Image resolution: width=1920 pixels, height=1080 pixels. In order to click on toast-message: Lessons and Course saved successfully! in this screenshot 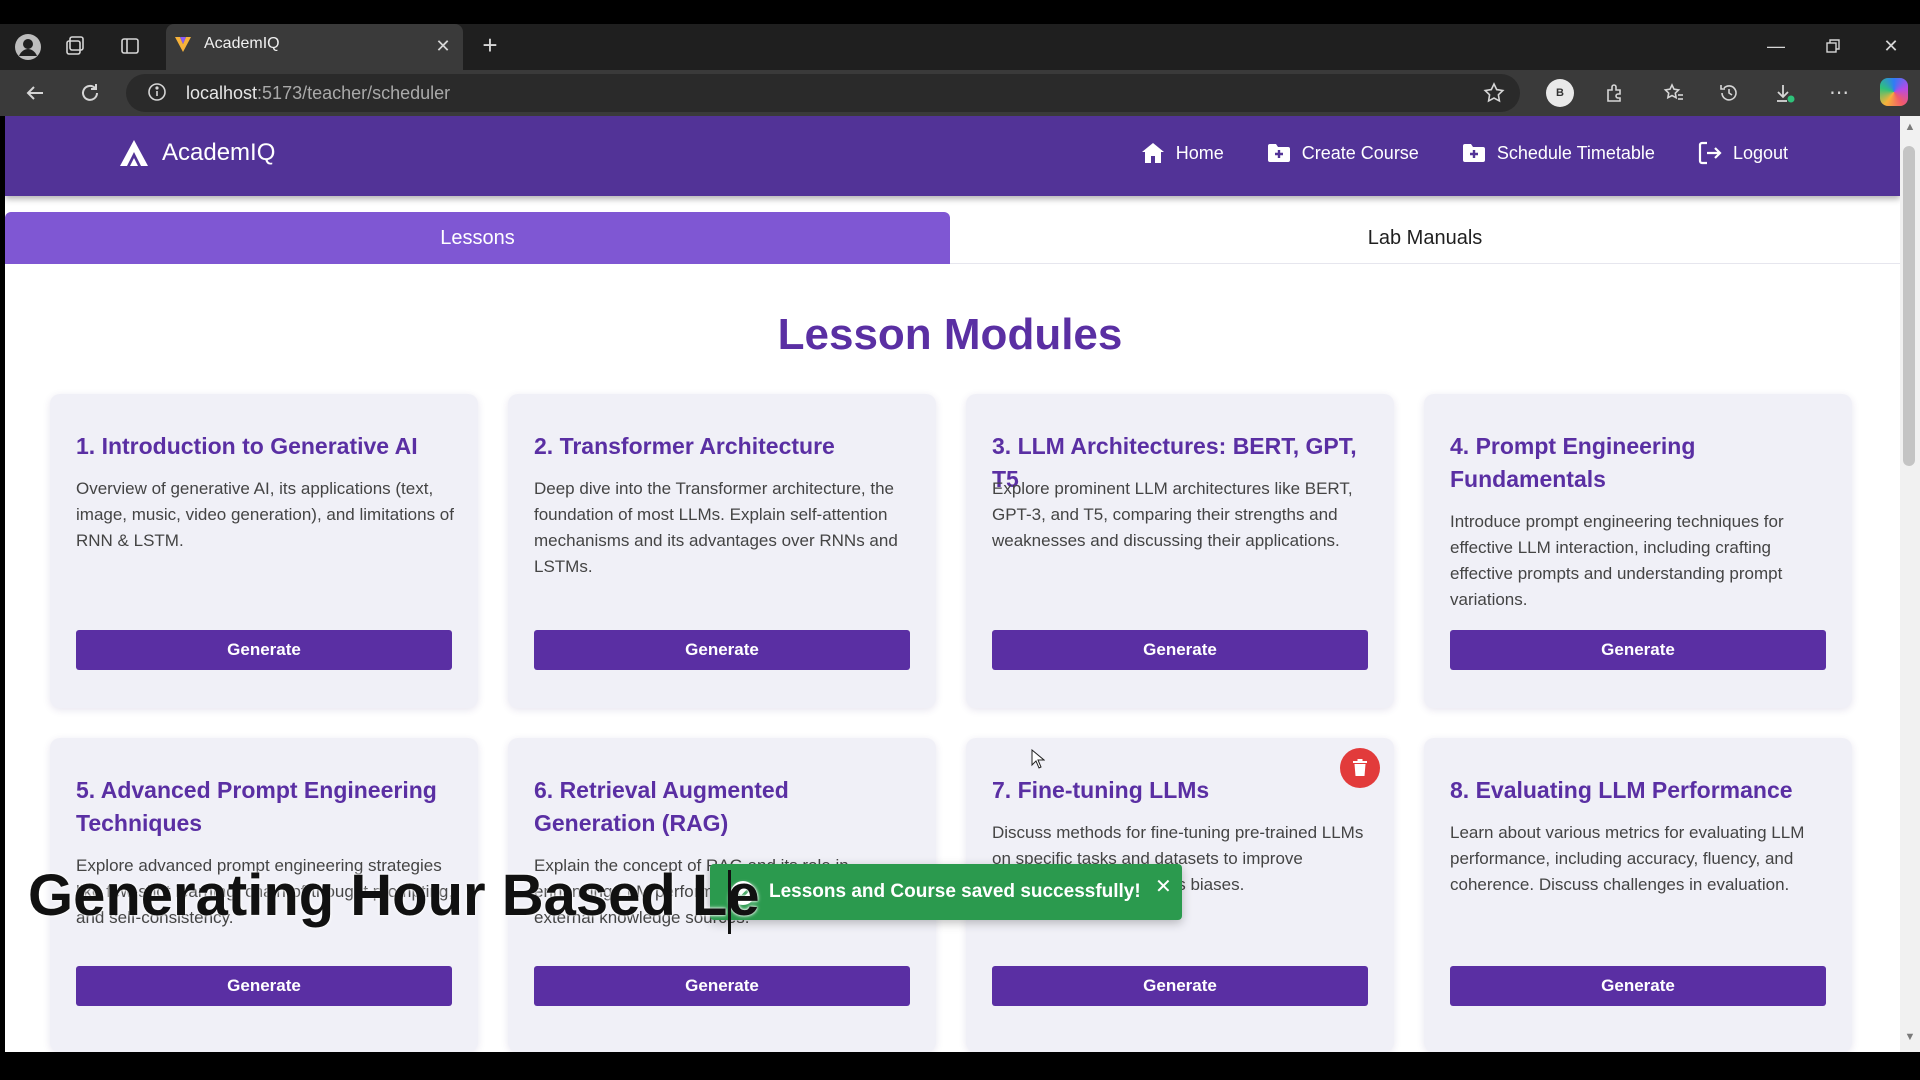, I will do `click(955, 891)`.